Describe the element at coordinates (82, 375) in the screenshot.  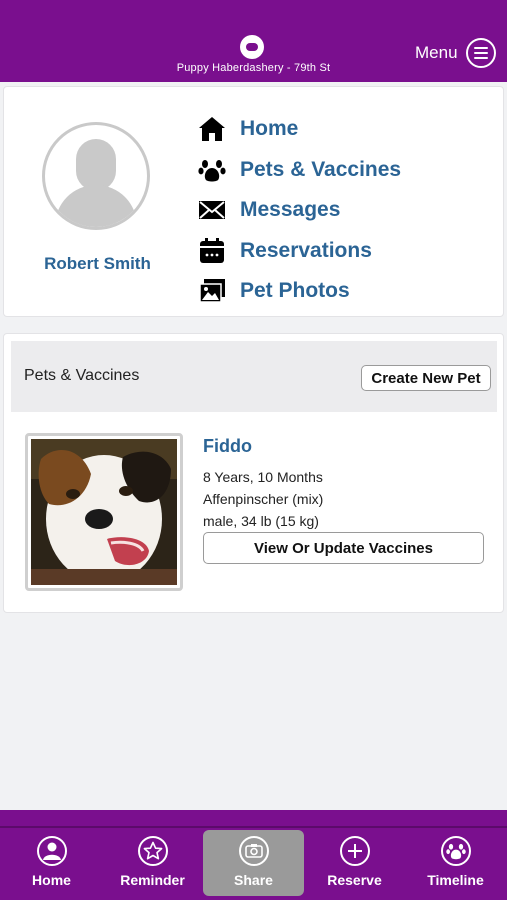
I see `pets-title: Pets & Vaccines` at that location.